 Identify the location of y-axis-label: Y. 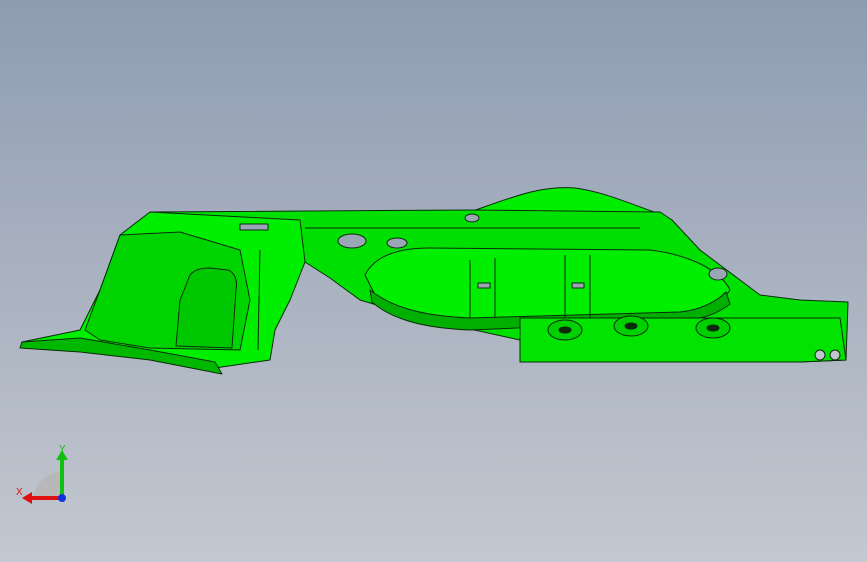
(62, 449).